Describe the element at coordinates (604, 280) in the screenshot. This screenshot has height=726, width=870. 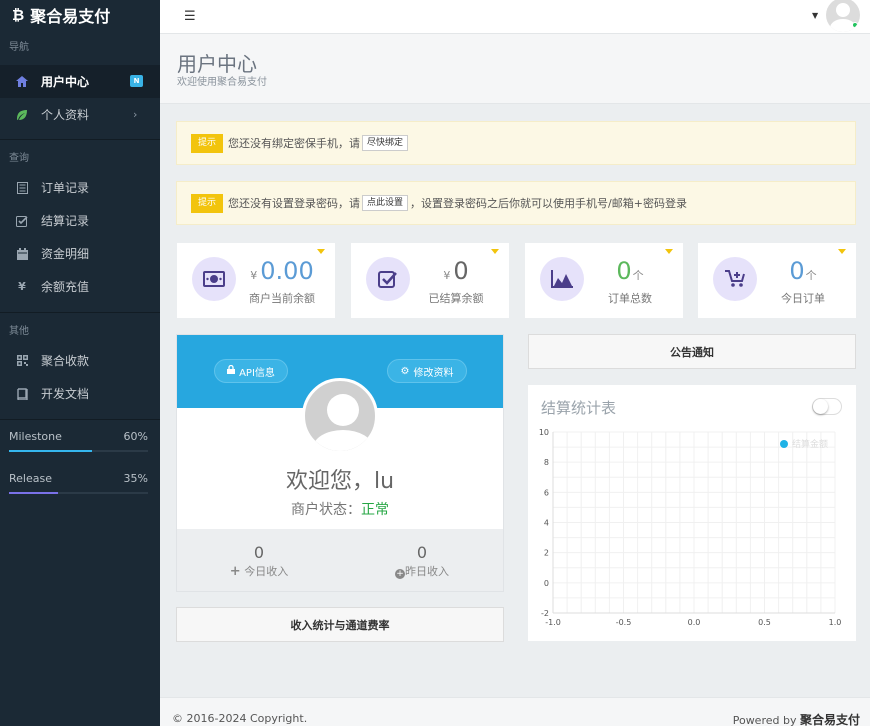
I see `stat-orders: 0个 订单总数` at that location.